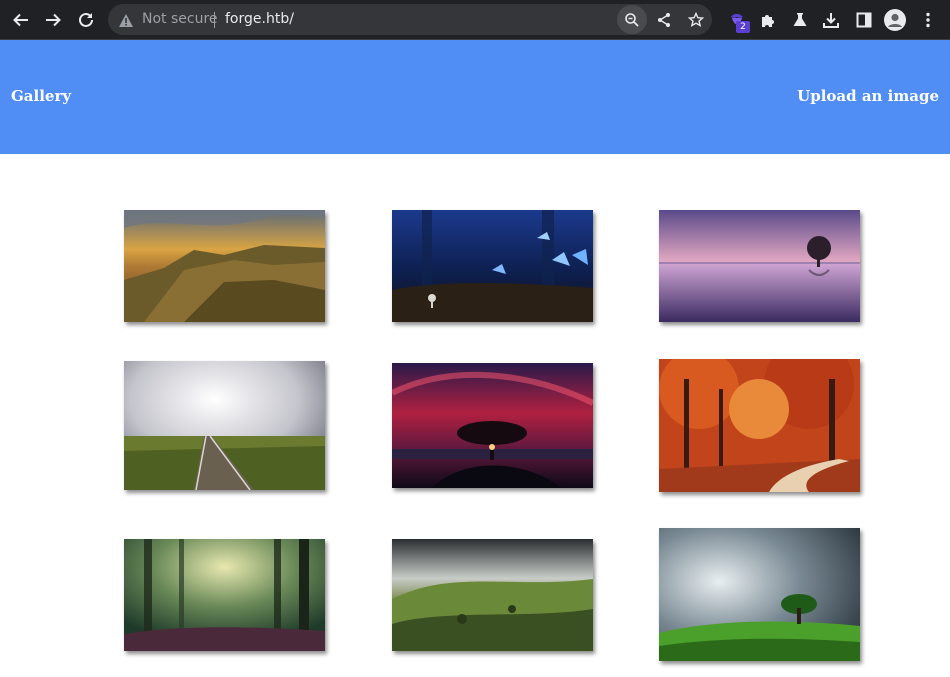 The image size is (950, 677). Describe the element at coordinates (664, 20) in the screenshot. I see `share-icon` at that location.